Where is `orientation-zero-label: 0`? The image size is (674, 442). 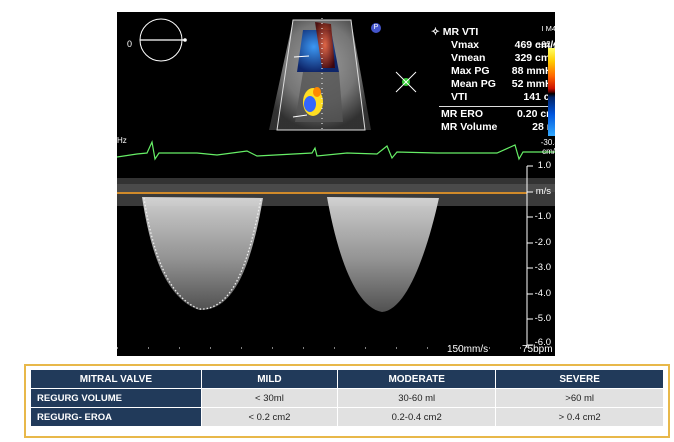
orientation-zero-label: 0 is located at coordinates (130, 44).